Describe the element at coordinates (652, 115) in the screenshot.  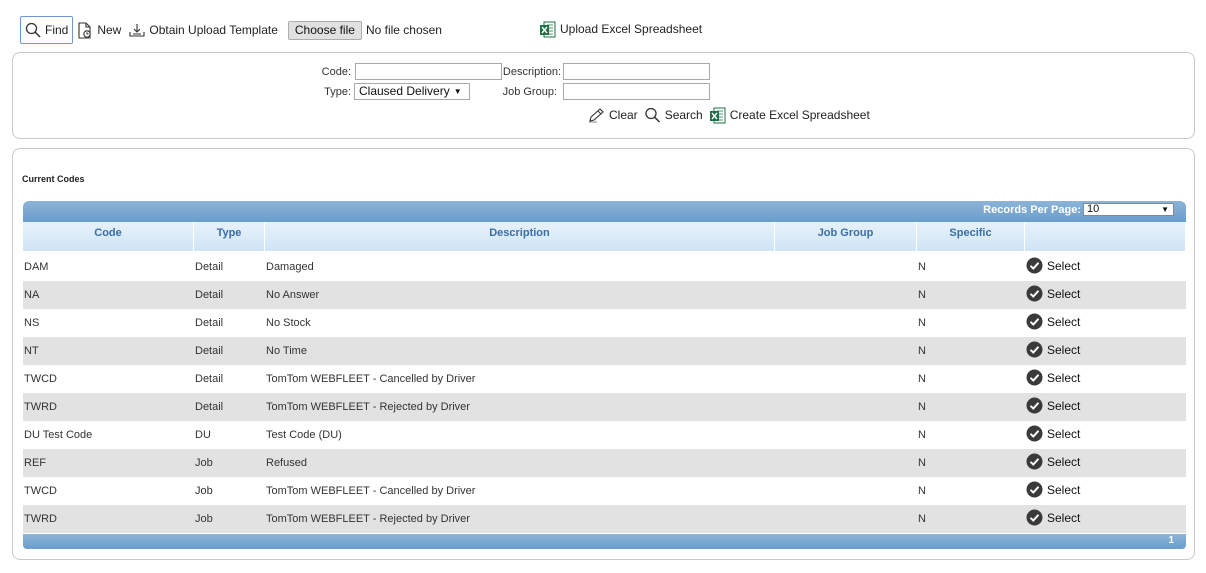
I see `magnifier-icon` at that location.